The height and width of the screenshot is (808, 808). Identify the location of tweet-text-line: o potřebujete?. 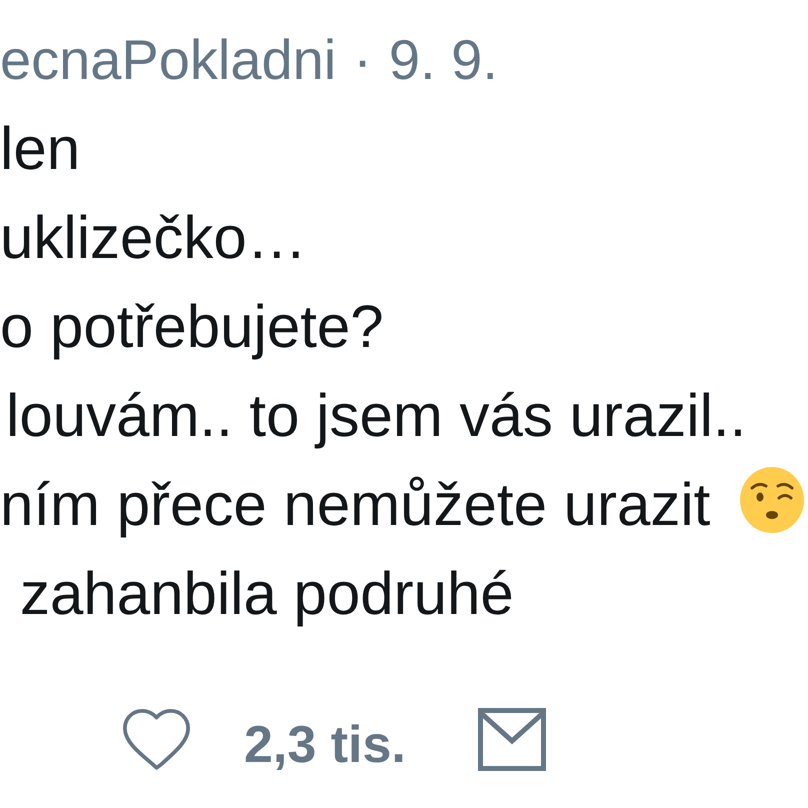
(192, 326).